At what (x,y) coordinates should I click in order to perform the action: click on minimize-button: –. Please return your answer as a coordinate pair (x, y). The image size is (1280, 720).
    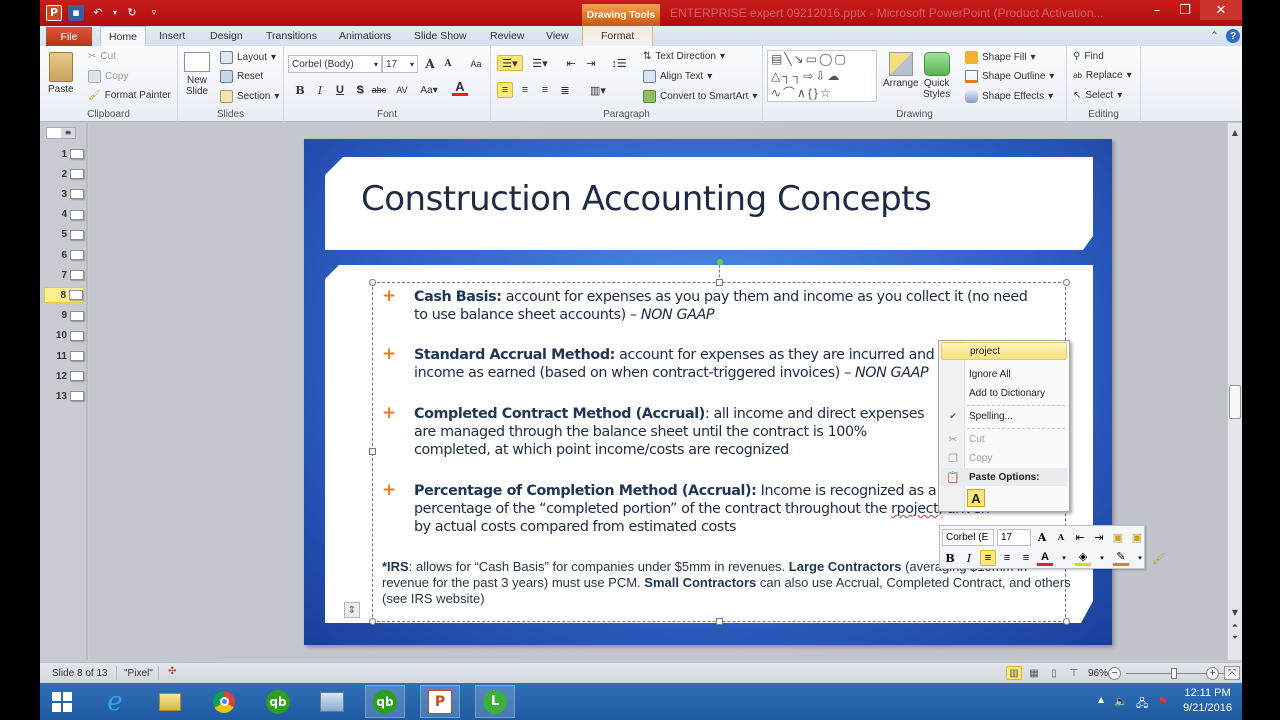
    Looking at the image, I should click on (1157, 10).